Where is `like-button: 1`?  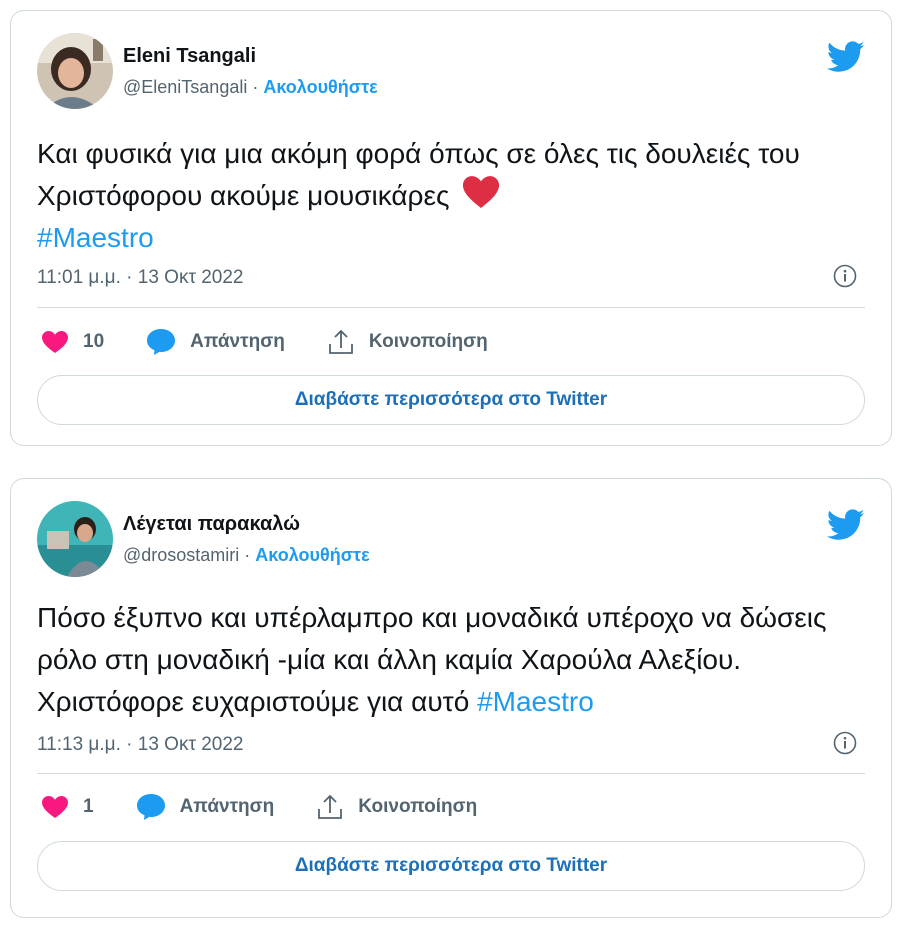
like-button: 1 is located at coordinates (67, 807).